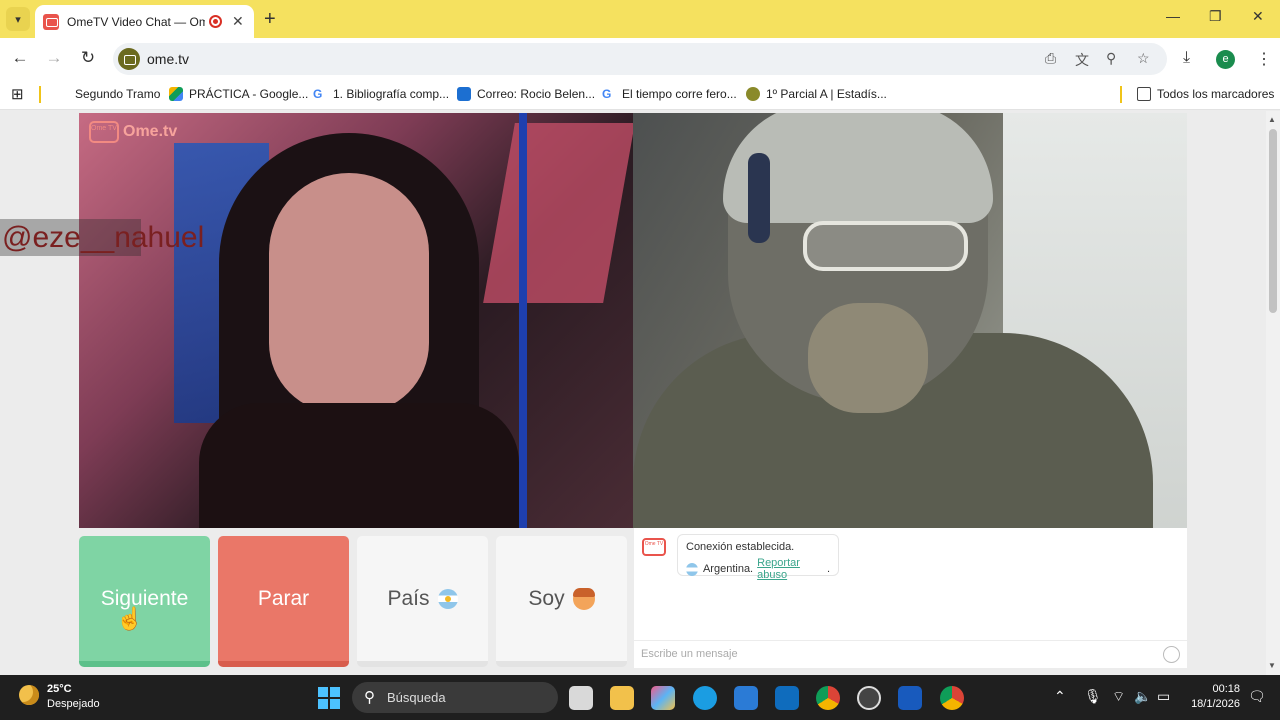  Describe the element at coordinates (150, 131) in the screenshot. I see `ometv-logo-text: Ome.tv` at that location.